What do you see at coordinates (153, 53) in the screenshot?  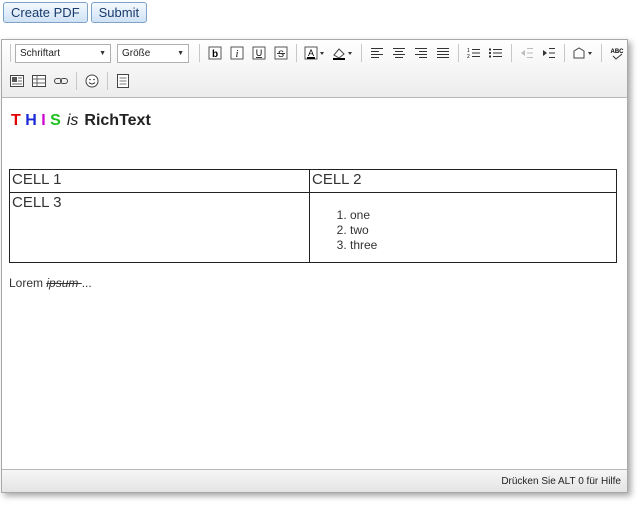 I see `font-size-select: Größe ▼` at bounding box center [153, 53].